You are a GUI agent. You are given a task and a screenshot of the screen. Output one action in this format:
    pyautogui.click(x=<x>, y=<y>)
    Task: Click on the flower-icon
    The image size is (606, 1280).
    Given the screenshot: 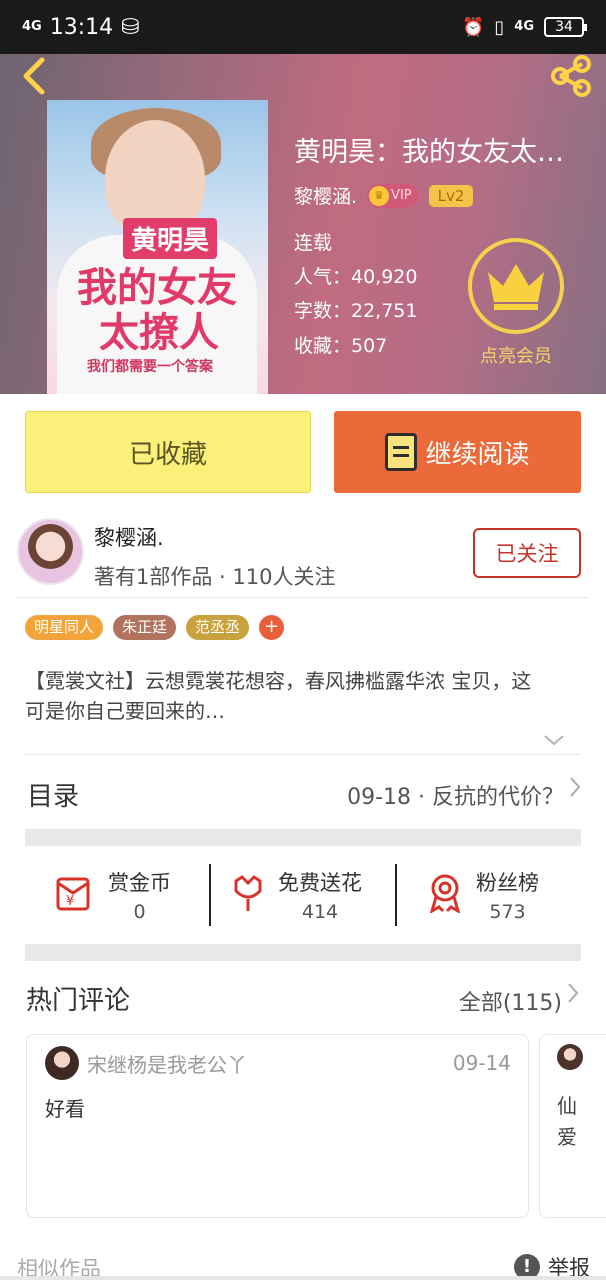 What is the action you would take?
    pyautogui.click(x=248, y=895)
    